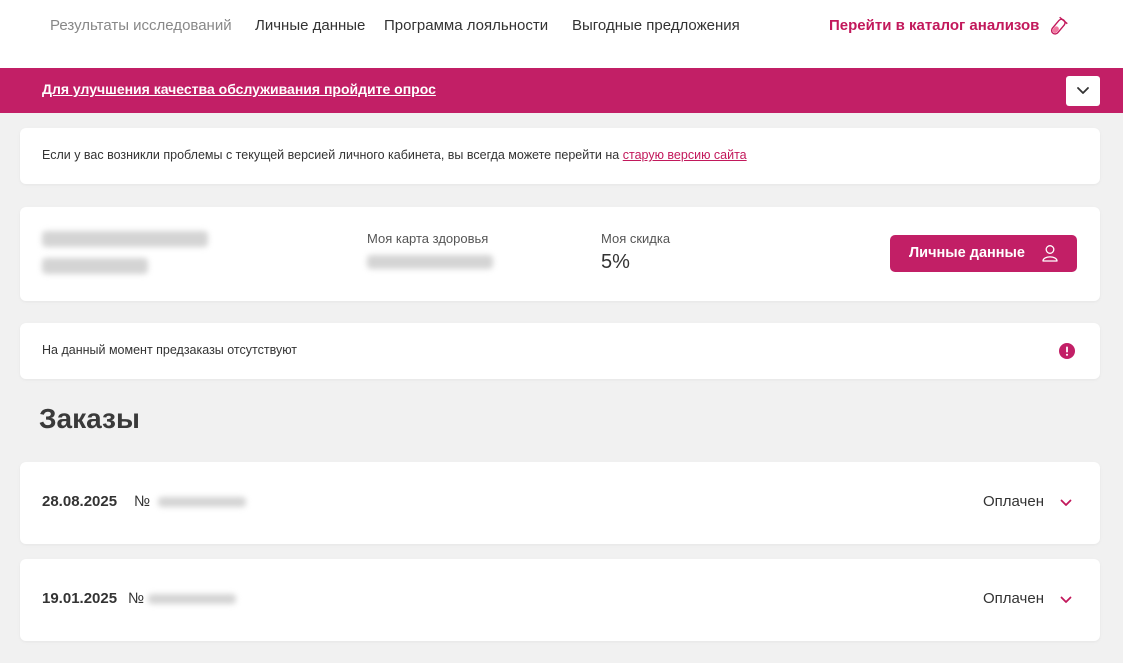 This screenshot has width=1123, height=663. What do you see at coordinates (636, 238) in the screenshot?
I see `discount-label: Моя скидка` at bounding box center [636, 238].